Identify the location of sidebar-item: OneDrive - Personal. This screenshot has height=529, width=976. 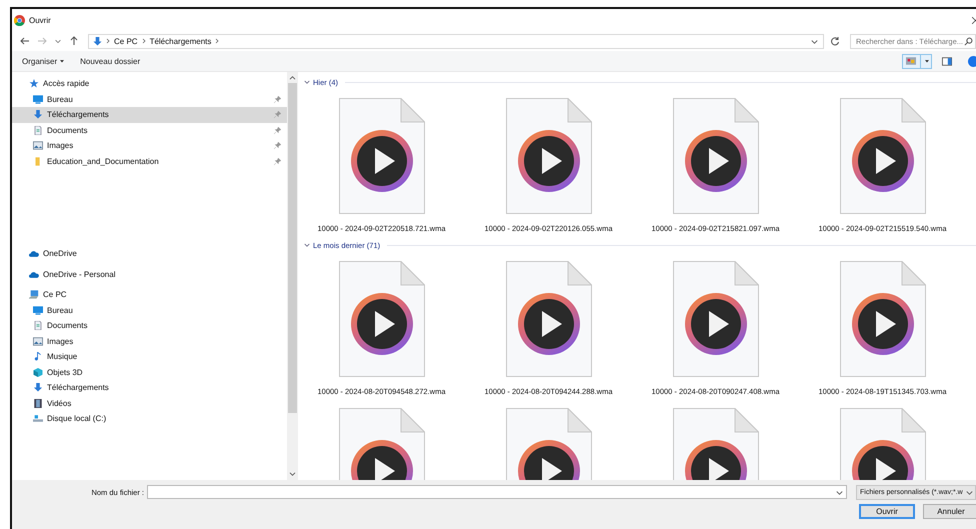
(149, 274).